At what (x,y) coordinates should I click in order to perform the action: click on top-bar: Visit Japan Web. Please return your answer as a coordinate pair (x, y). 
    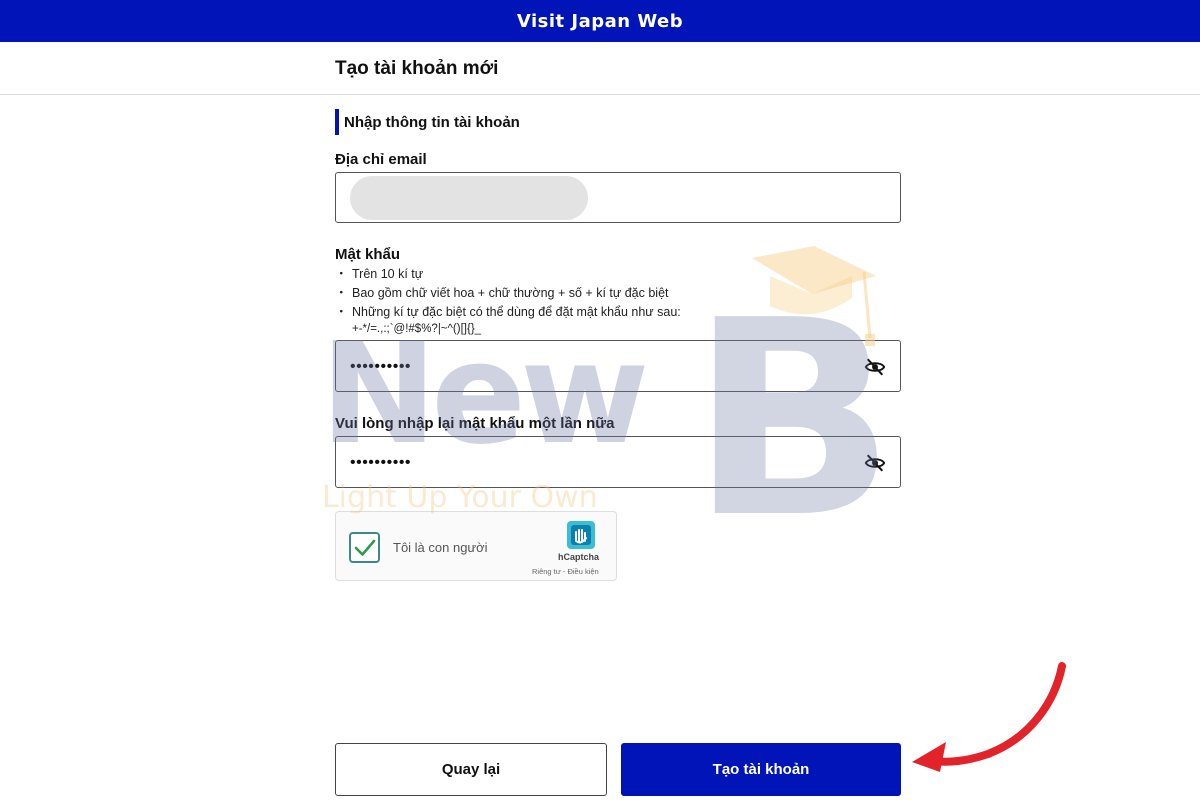
    Looking at the image, I should click on (600, 21).